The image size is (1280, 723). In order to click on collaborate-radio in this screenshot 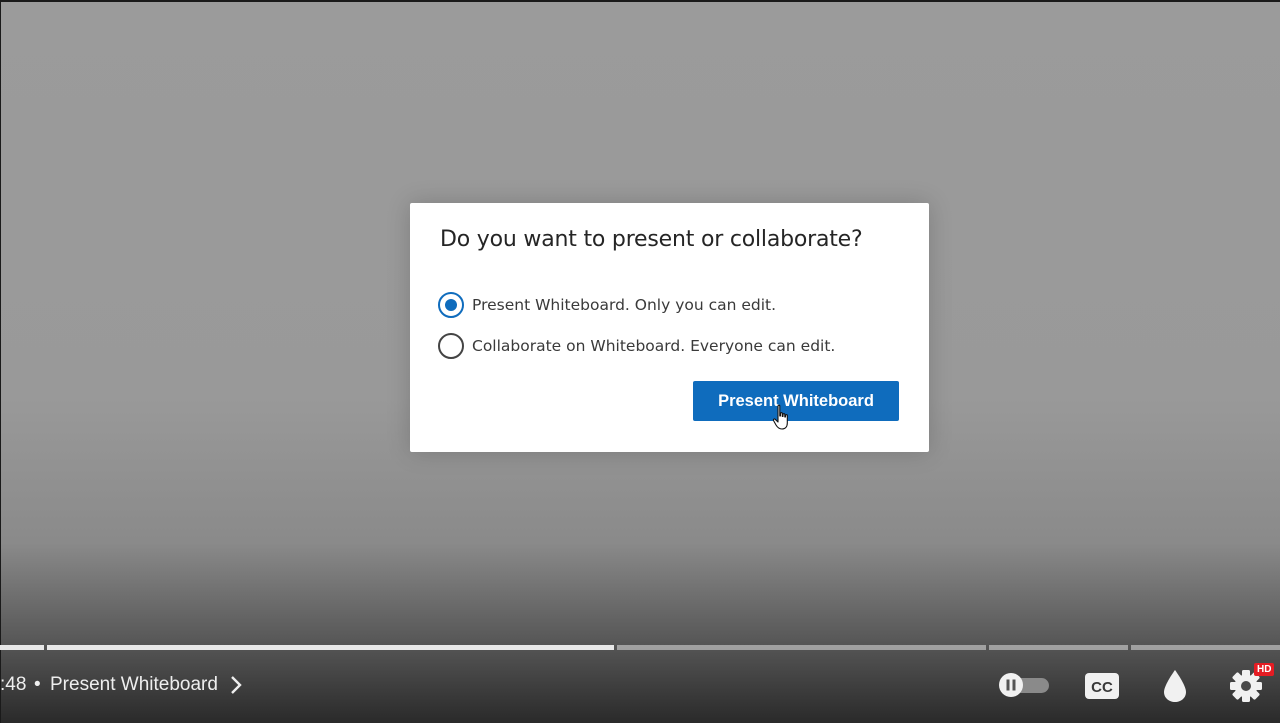, I will do `click(451, 346)`.